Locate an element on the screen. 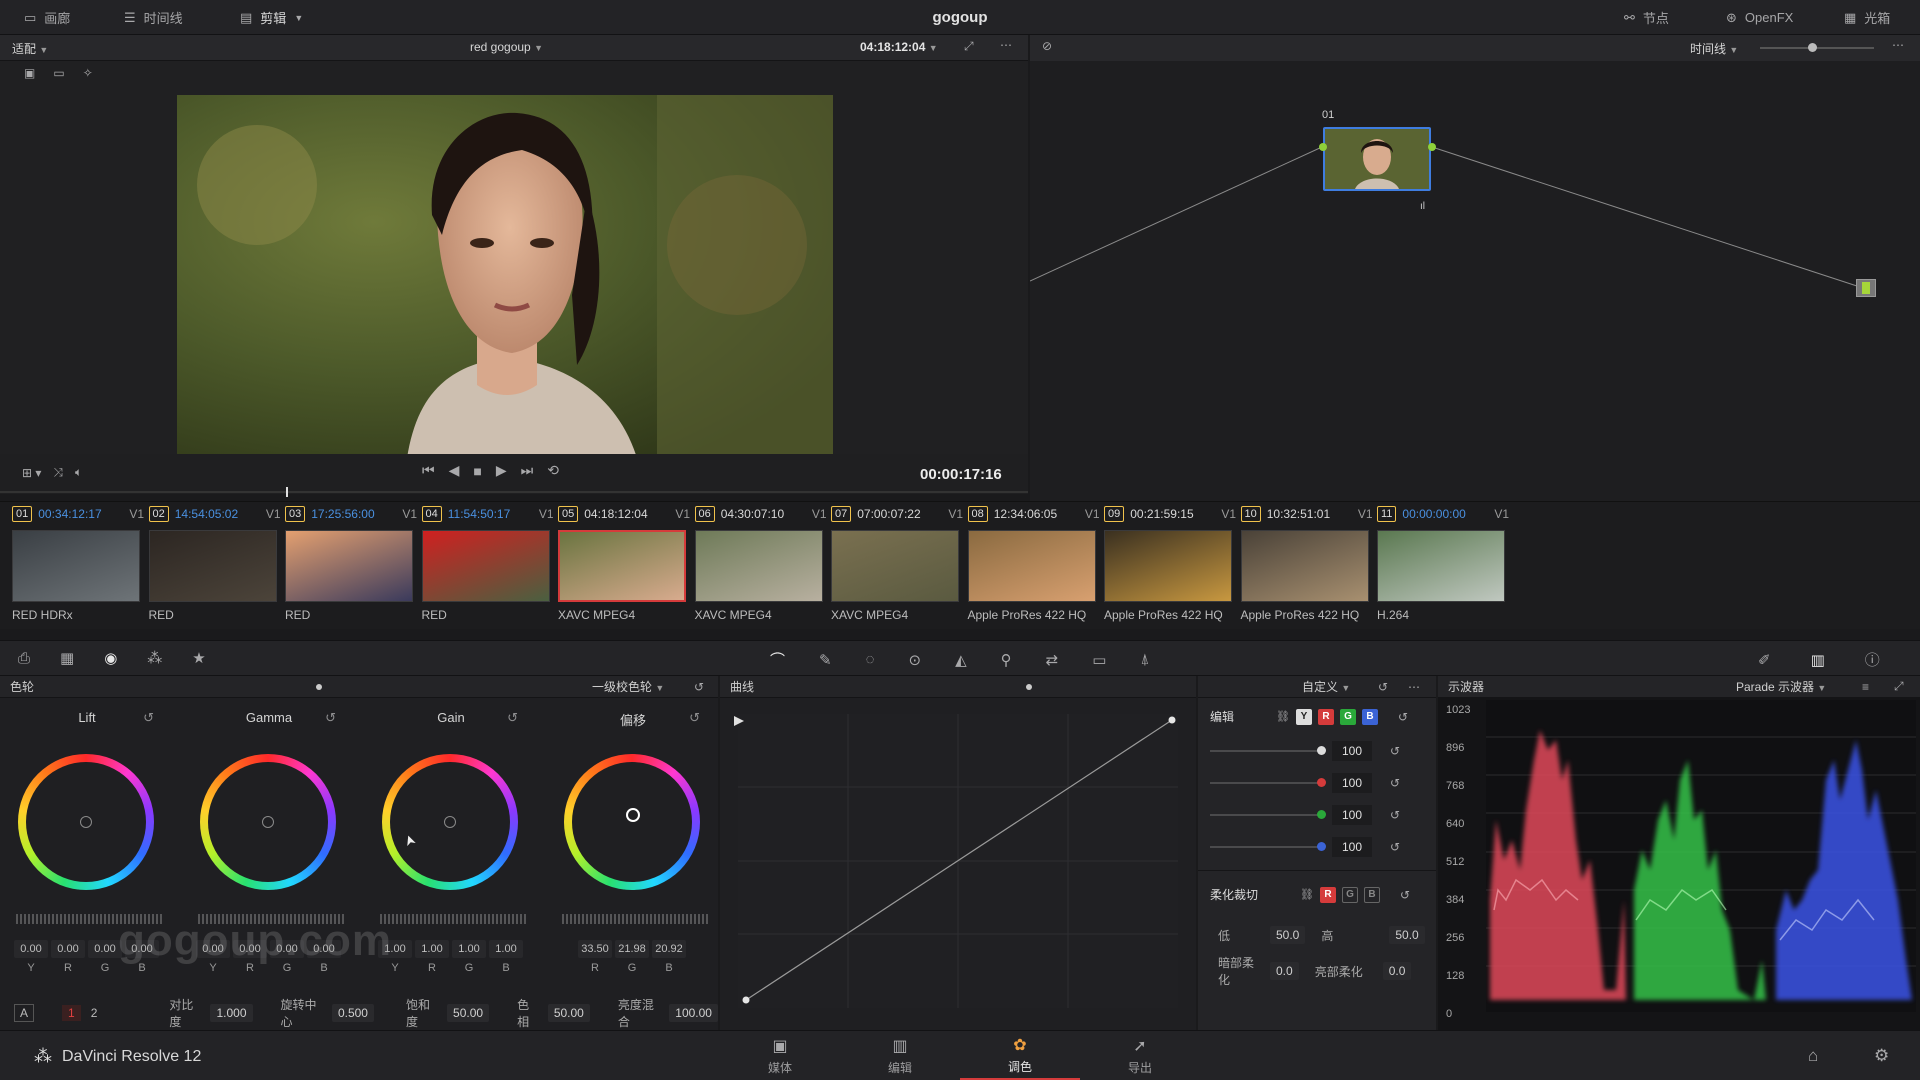  fit-dropdown: 适配 ▼ is located at coordinates (30, 48).